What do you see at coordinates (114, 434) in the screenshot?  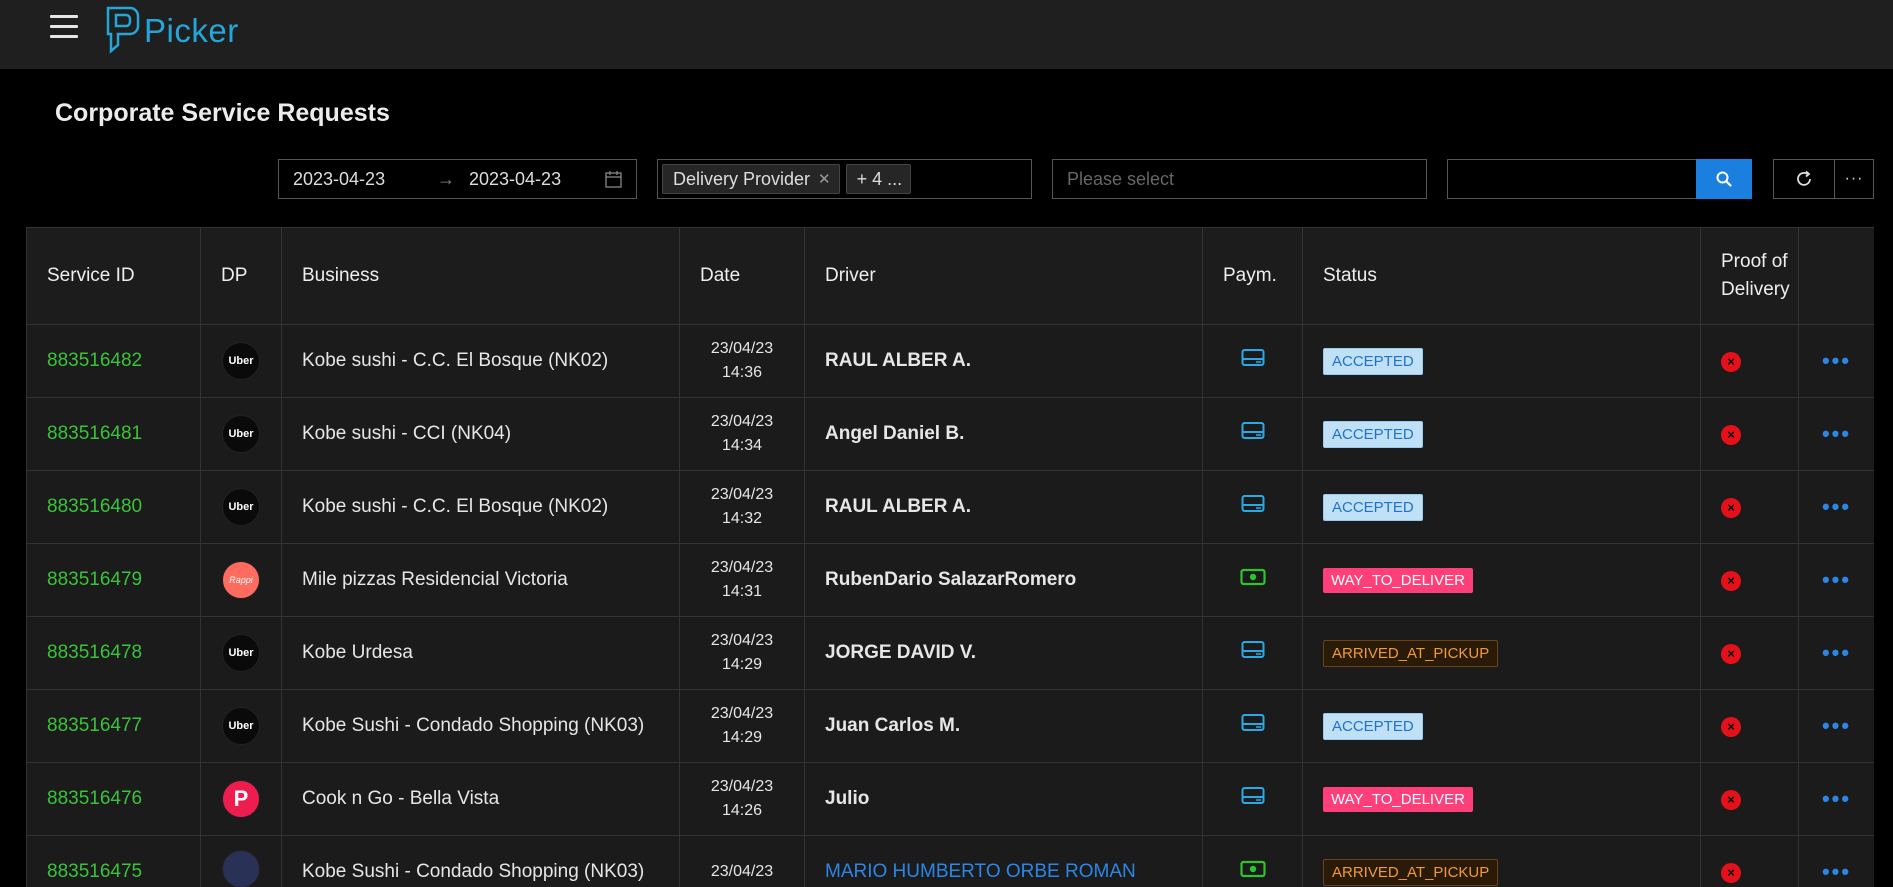 I see `service-id-link: 883516481` at bounding box center [114, 434].